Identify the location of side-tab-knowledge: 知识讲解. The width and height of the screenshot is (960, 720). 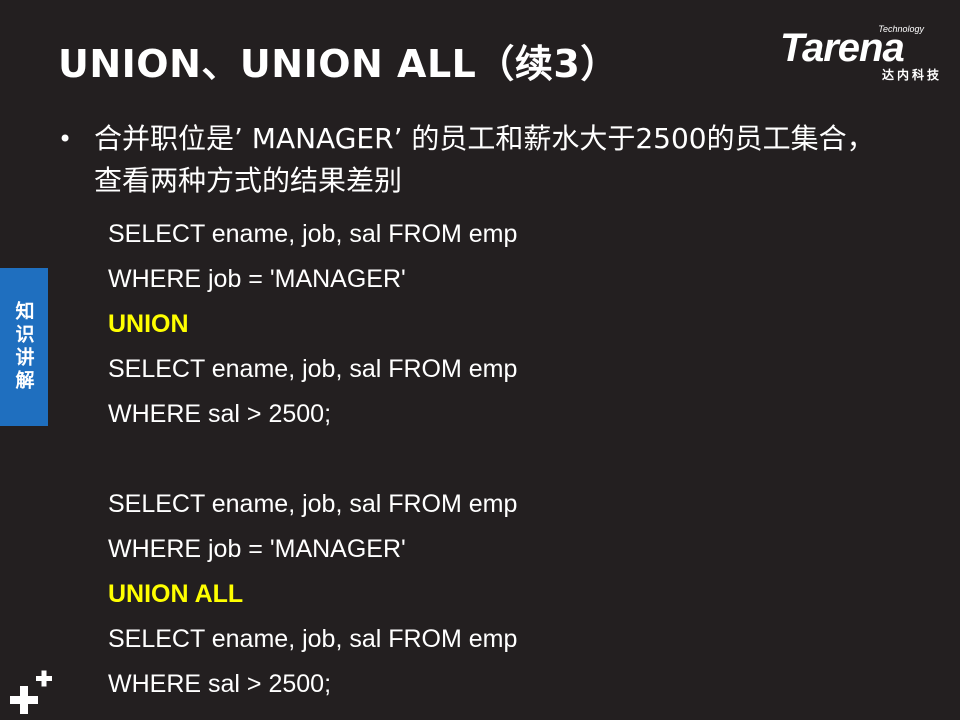
(24, 347).